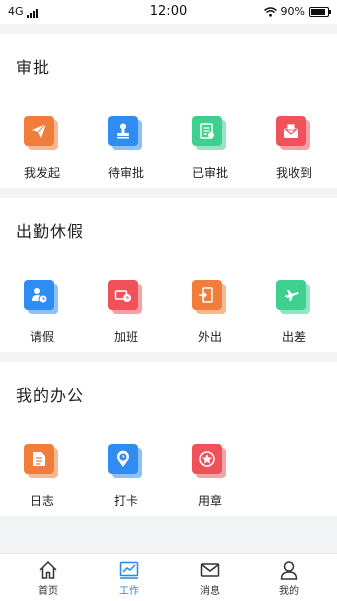 The image size is (337, 601). I want to click on item-approved: 已审批, so click(210, 143).